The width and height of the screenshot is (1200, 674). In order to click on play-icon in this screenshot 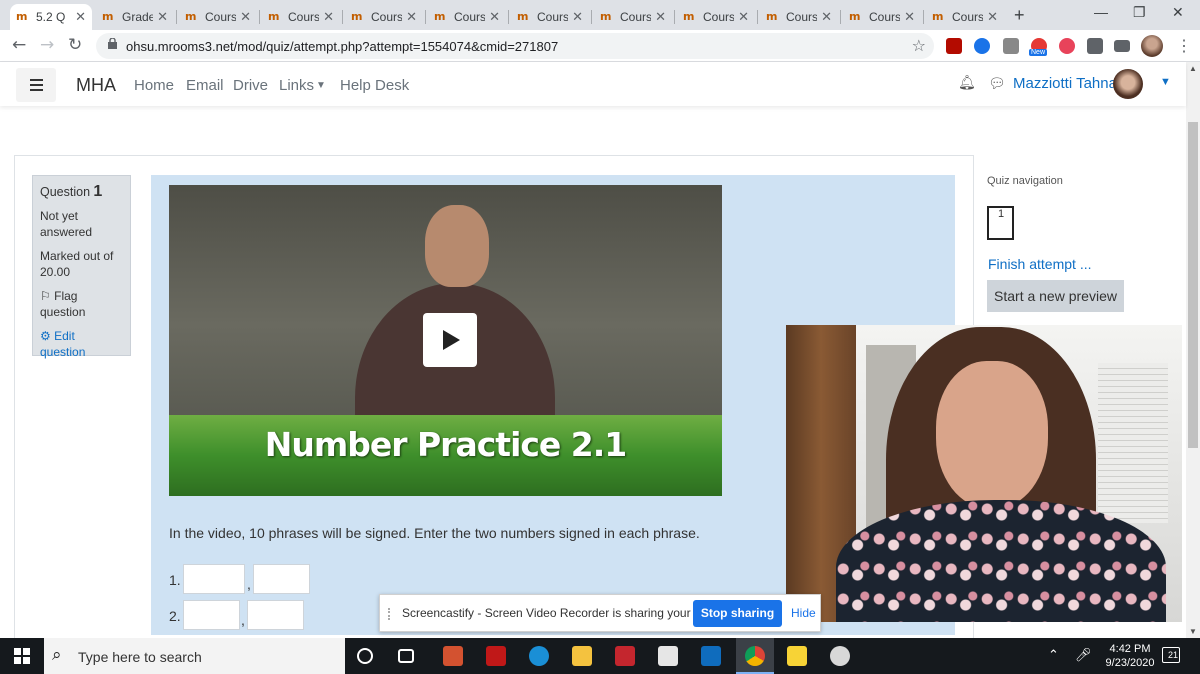, I will do `click(450, 340)`.